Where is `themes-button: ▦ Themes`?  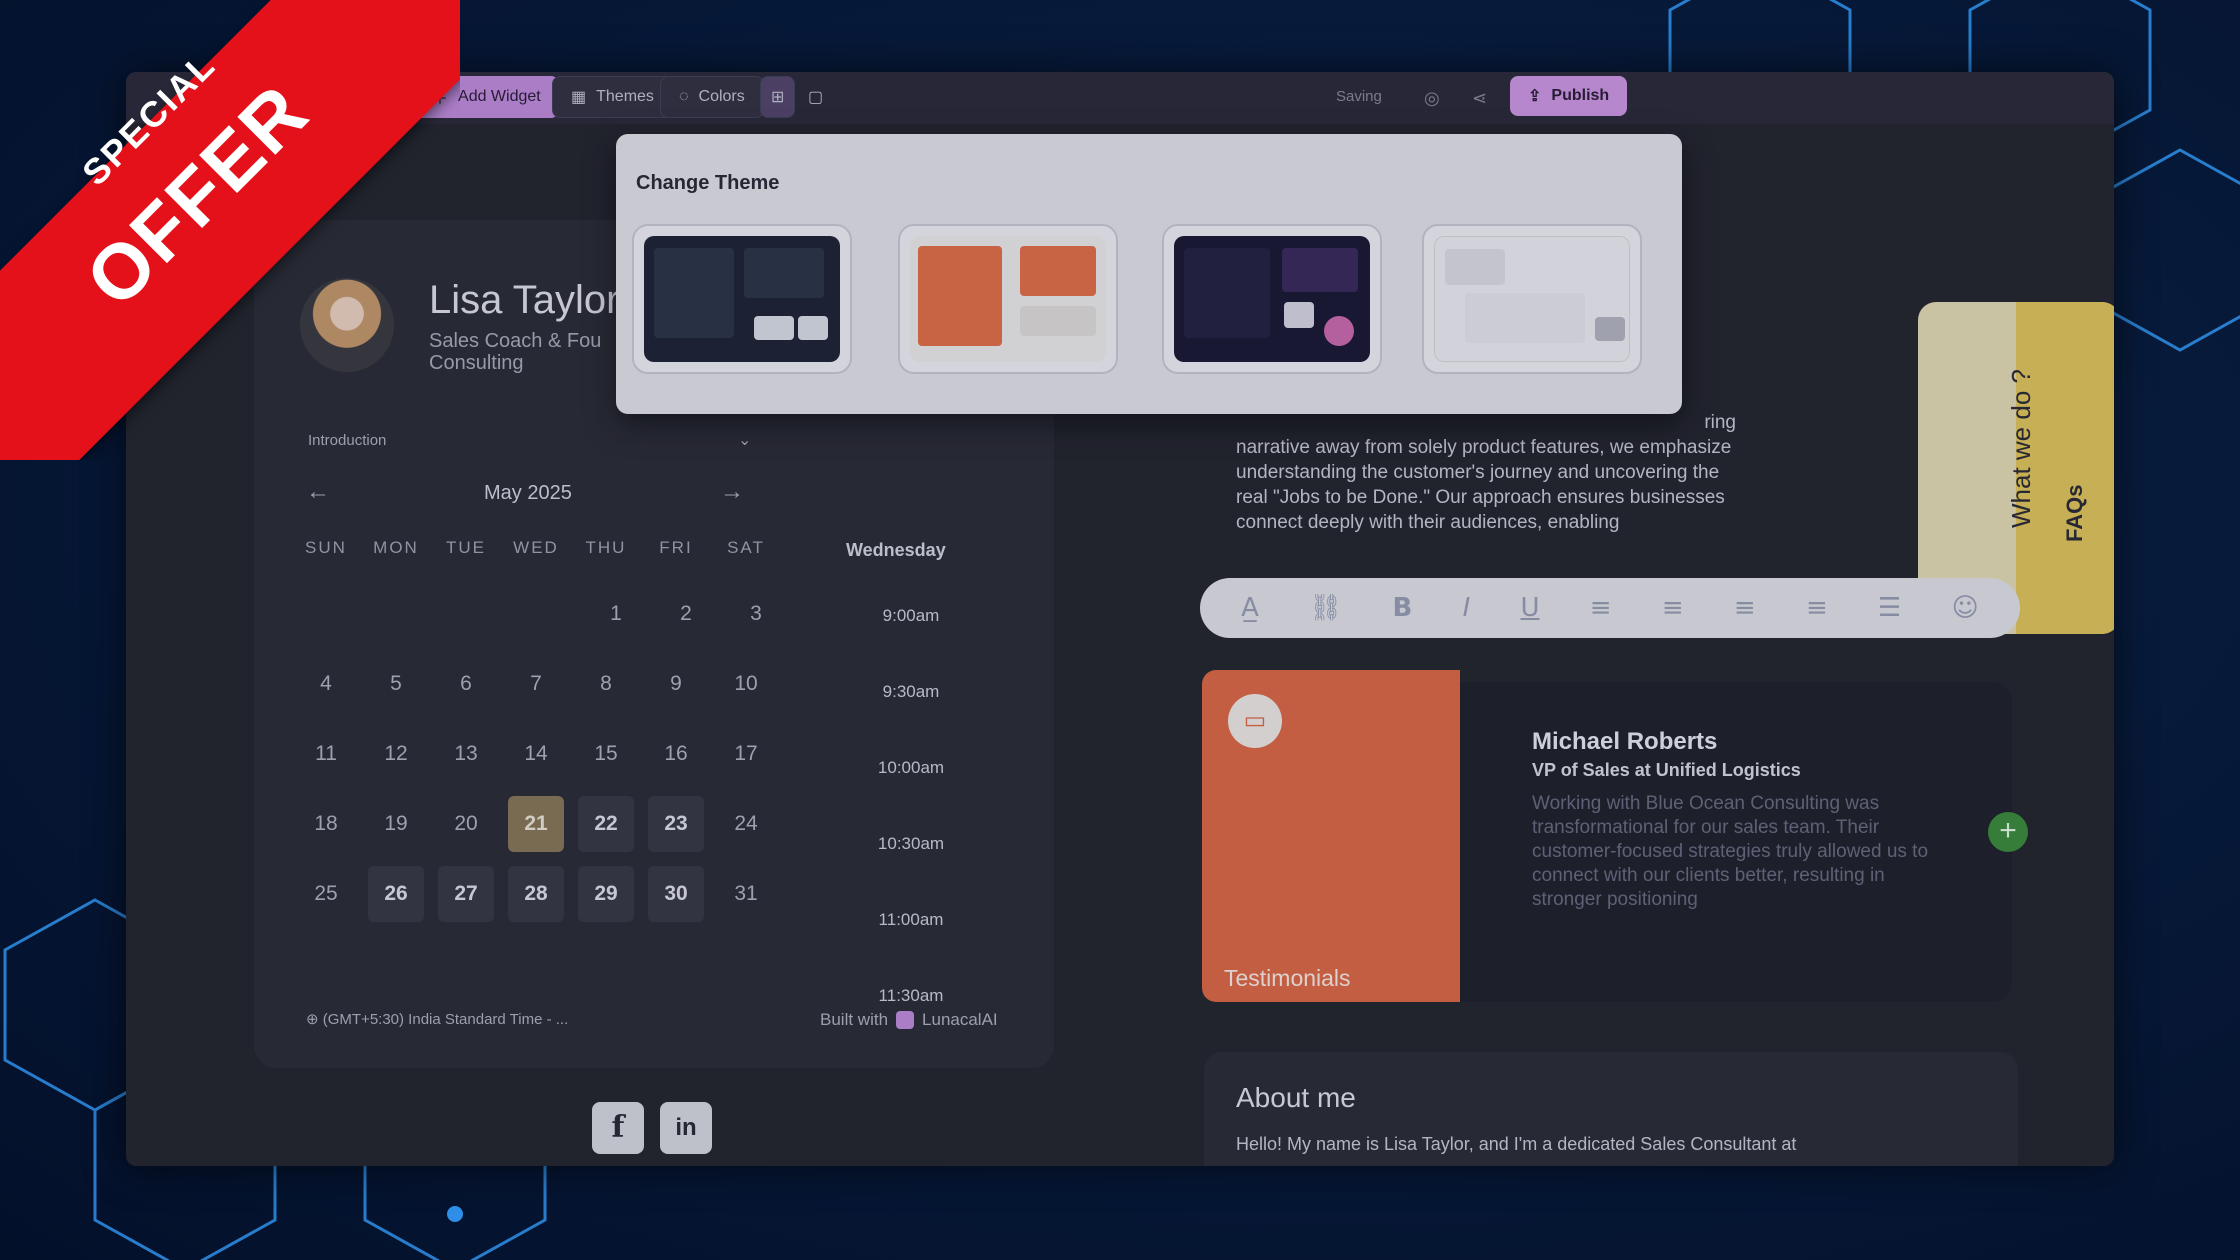 themes-button: ▦ Themes is located at coordinates (612, 97).